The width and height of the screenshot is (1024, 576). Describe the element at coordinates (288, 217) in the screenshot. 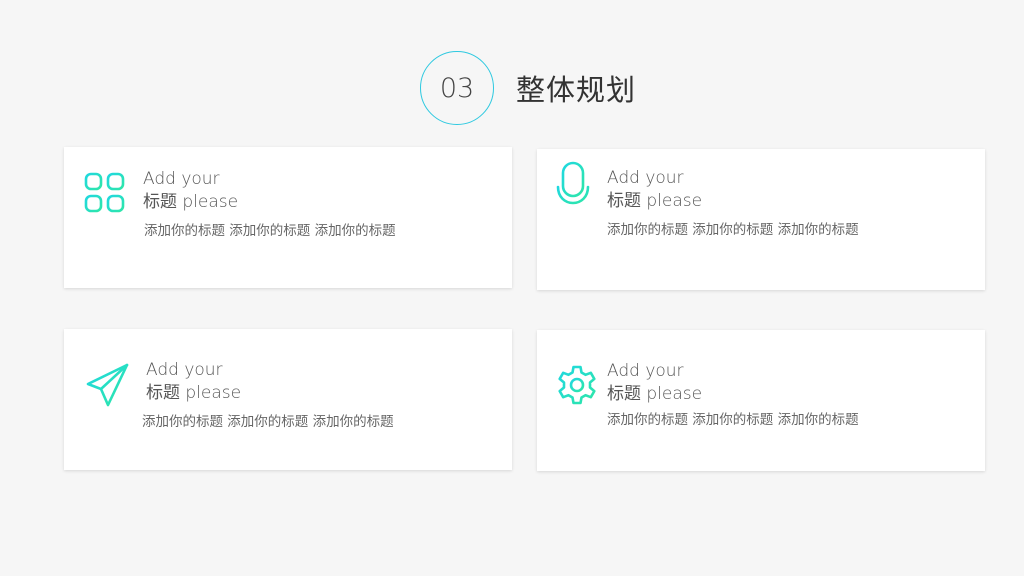

I see `feature-card-1: Add your 标题 please 添加你的标题 添加你的标题 添加你的标题` at that location.